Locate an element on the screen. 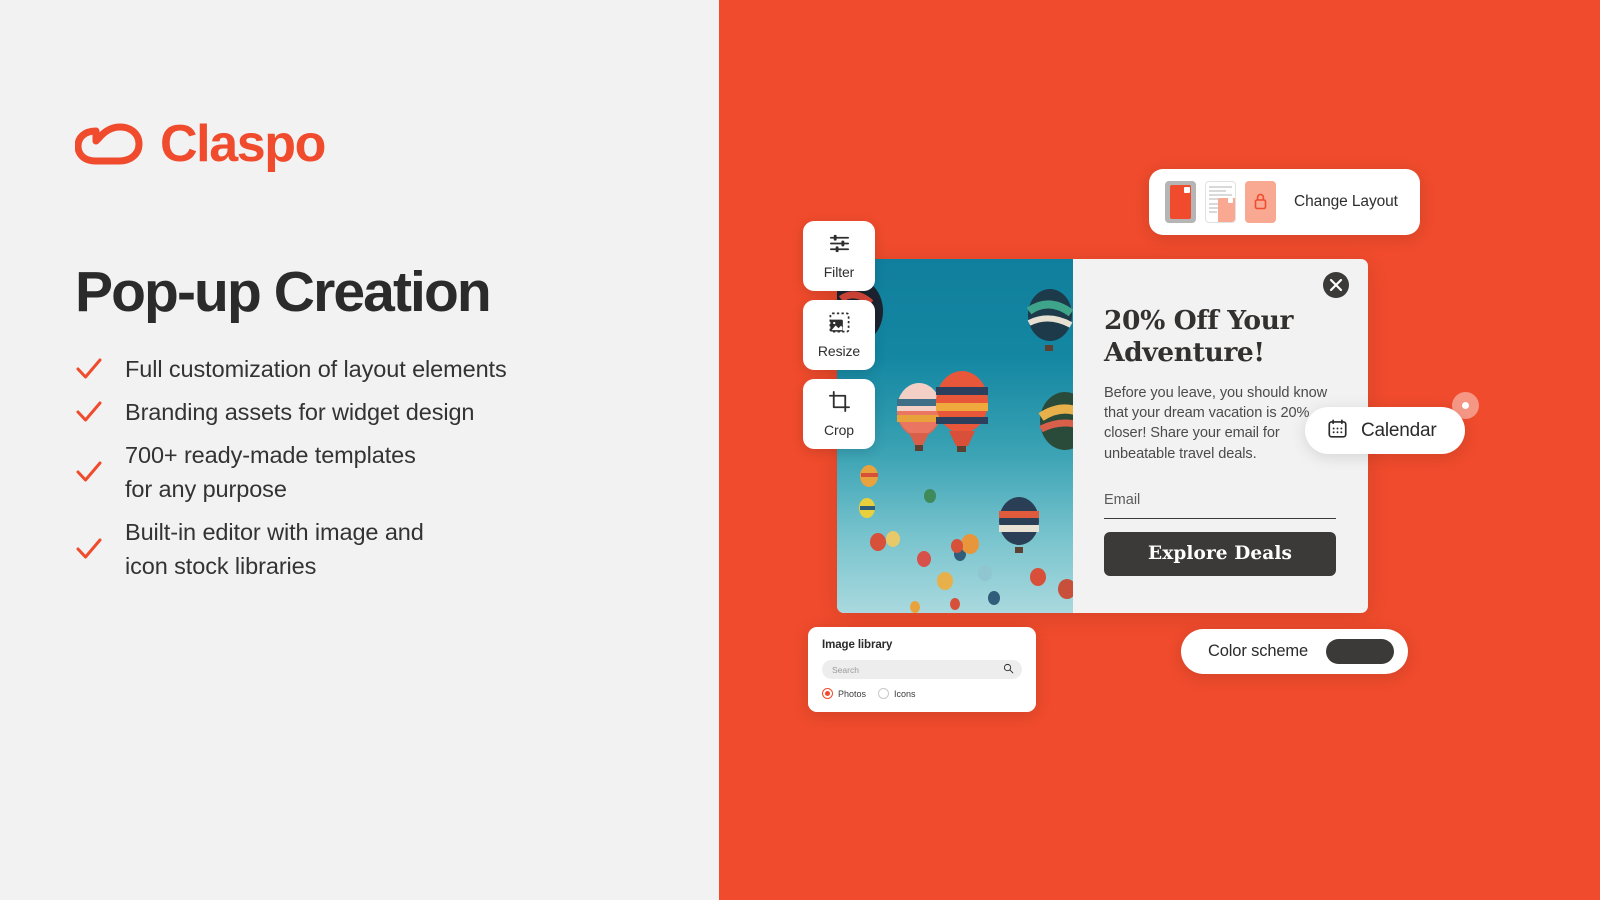 Image resolution: width=1600 pixels, height=900 pixels. image-library-title: Image library is located at coordinates (857, 645).